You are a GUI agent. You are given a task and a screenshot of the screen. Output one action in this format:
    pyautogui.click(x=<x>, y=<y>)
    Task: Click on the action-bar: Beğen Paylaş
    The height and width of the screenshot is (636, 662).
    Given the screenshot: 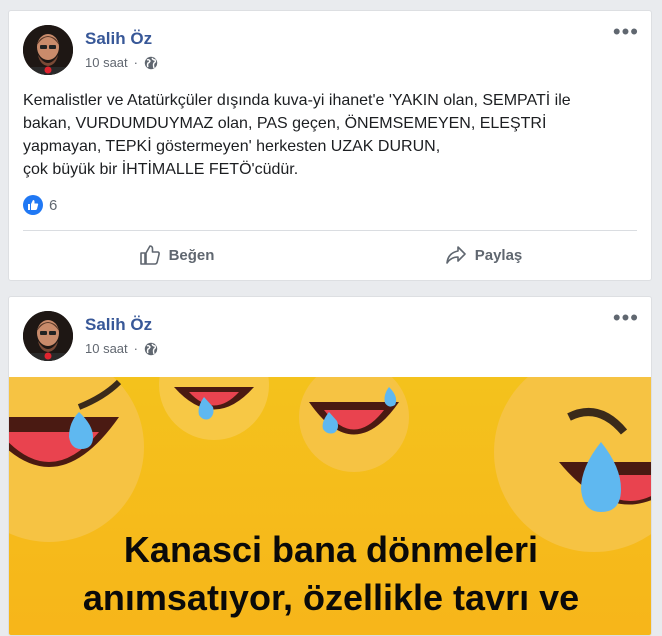 What is the action you would take?
    pyautogui.click(x=330, y=255)
    